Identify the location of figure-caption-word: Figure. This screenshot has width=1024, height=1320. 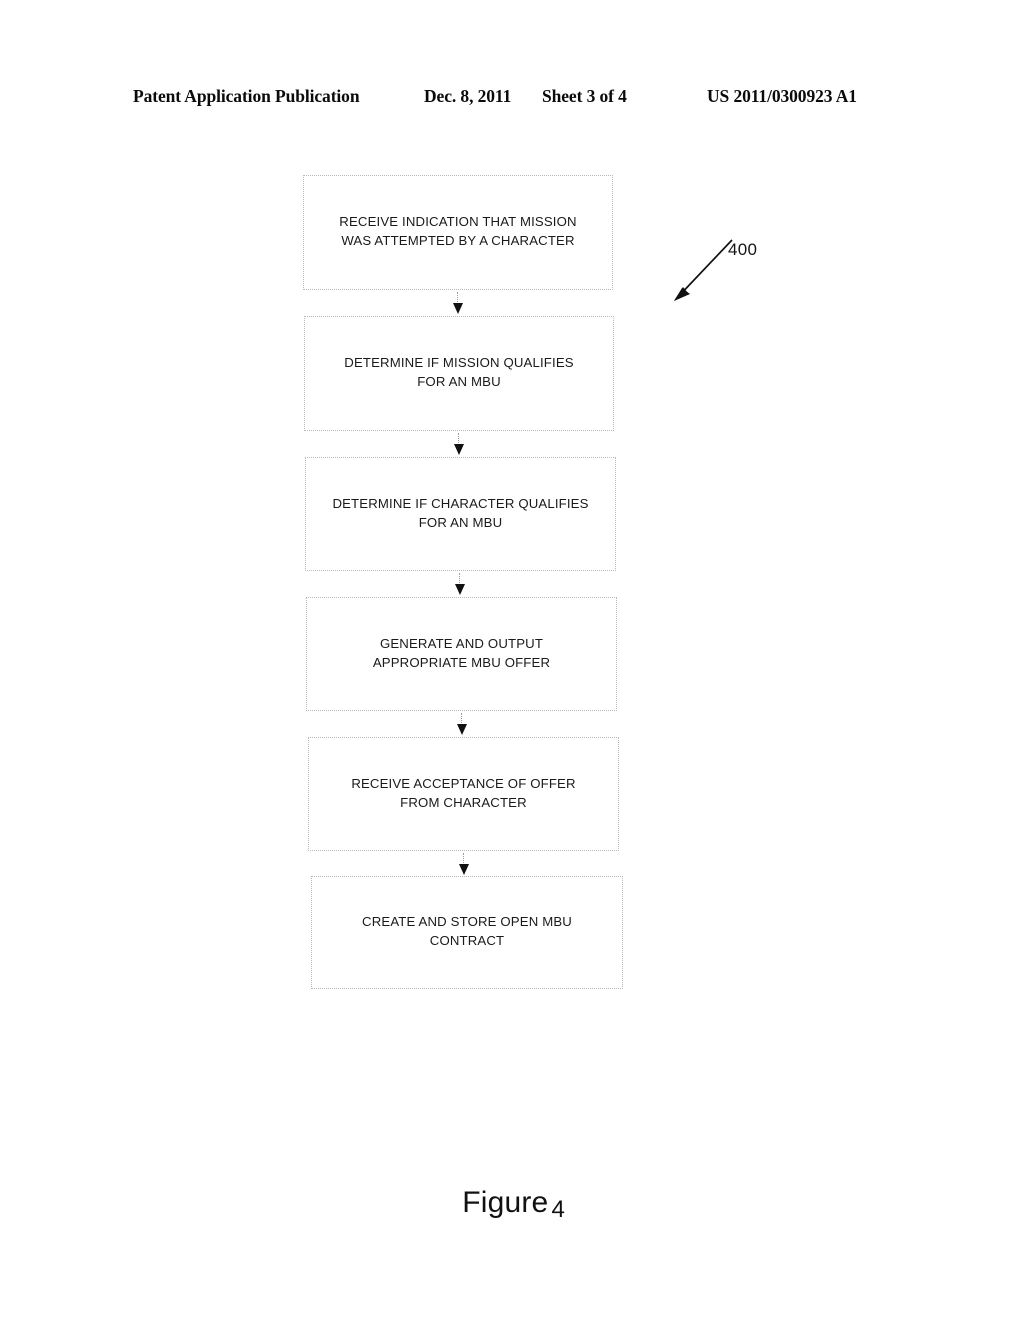
(505, 1202).